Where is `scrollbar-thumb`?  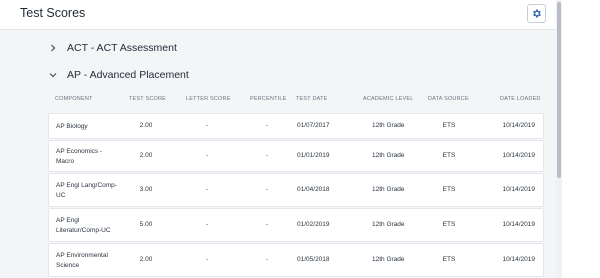
scrollbar-thumb is located at coordinates (559, 90).